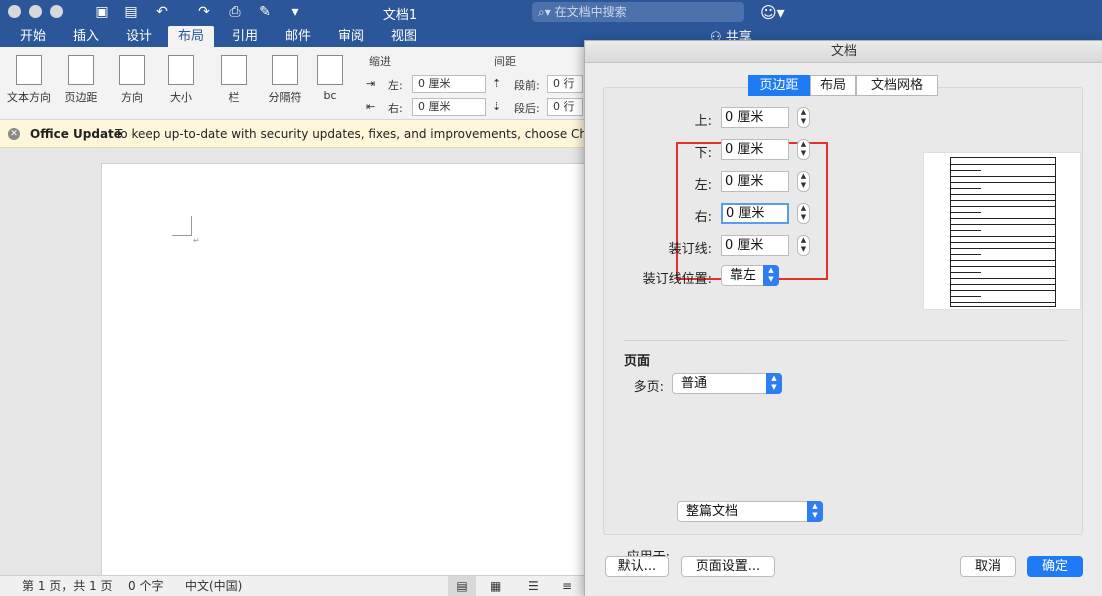  Describe the element at coordinates (988, 566) in the screenshot. I see `cancel-button: 取消` at that location.